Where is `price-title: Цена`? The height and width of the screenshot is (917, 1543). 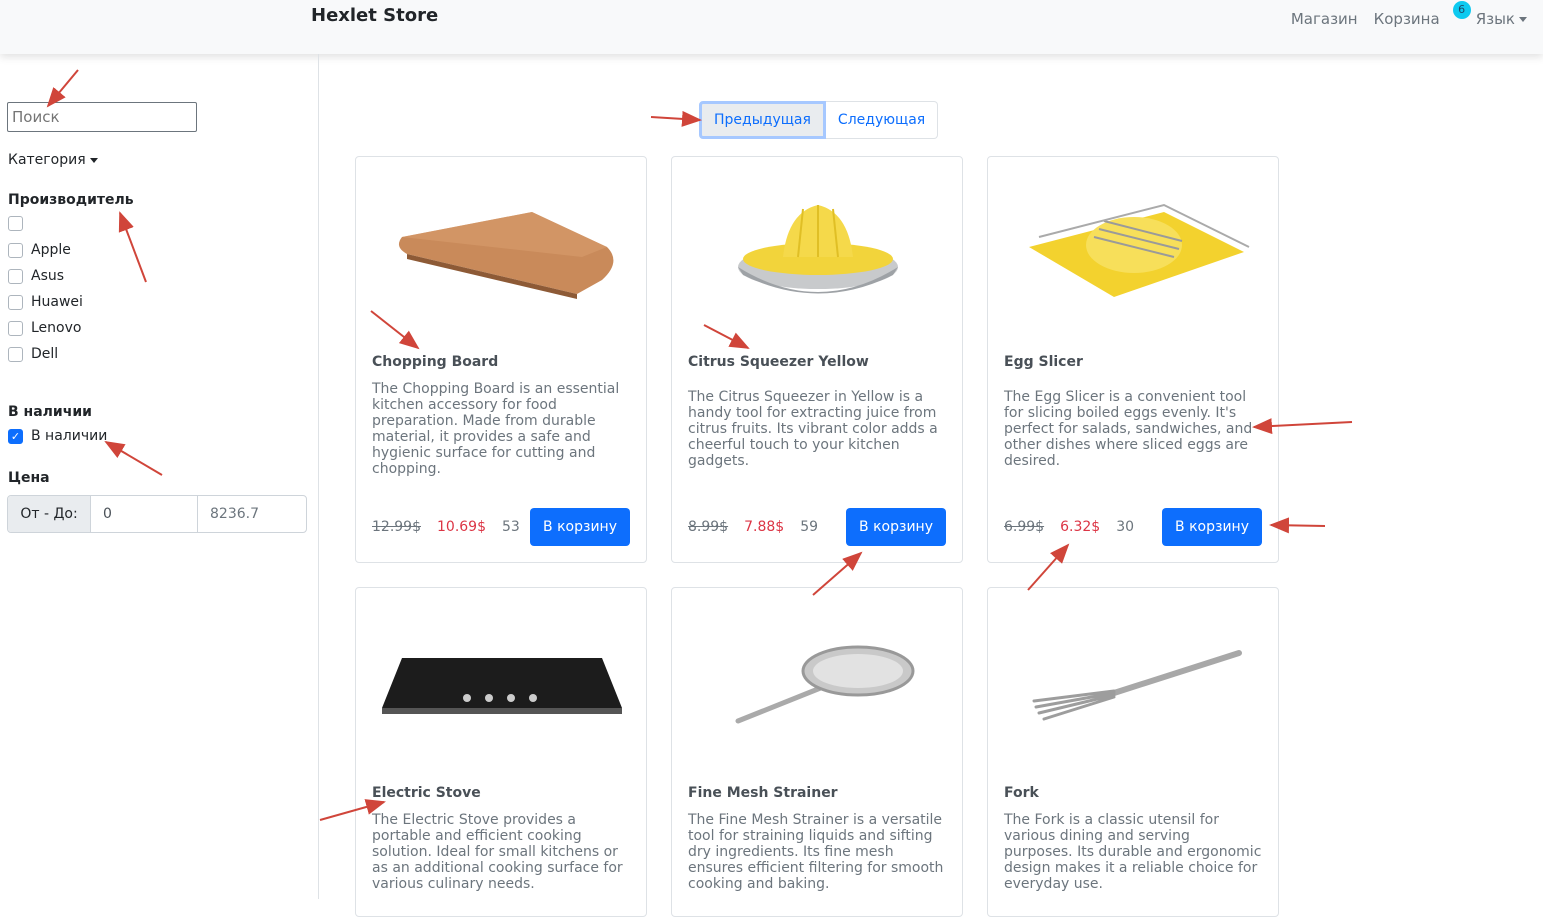
price-title: Цена is located at coordinates (29, 478).